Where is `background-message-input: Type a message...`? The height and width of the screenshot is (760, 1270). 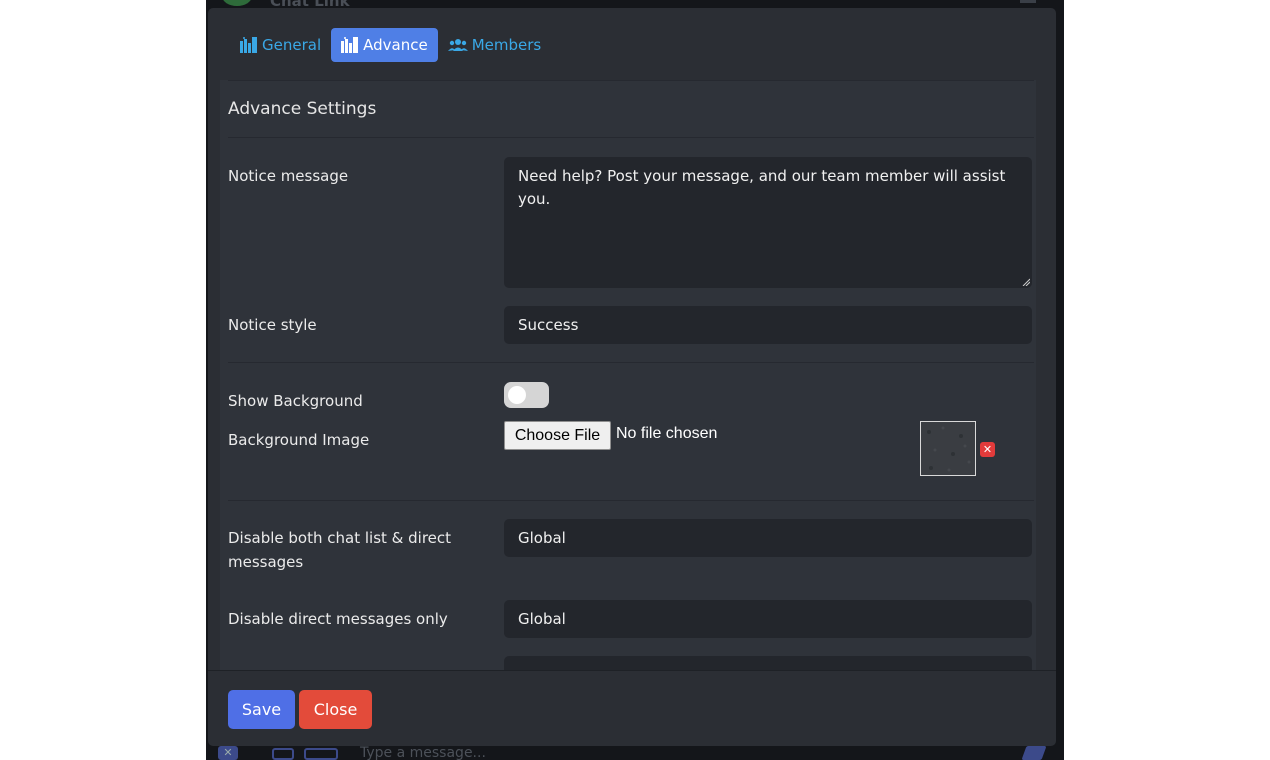 background-message-input: Type a message... is located at coordinates (423, 752).